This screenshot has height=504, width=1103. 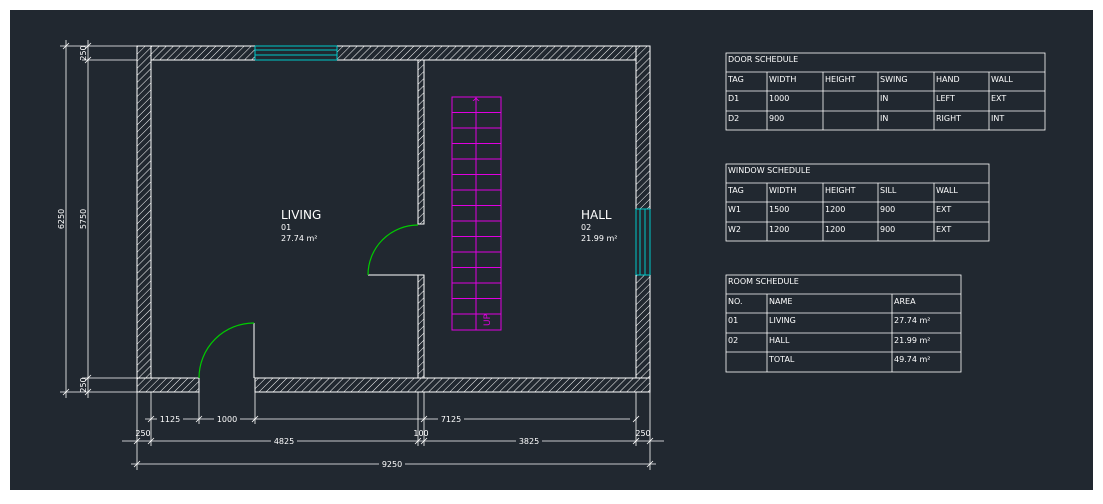 I want to click on room-cell: HALL, so click(x=779, y=340).